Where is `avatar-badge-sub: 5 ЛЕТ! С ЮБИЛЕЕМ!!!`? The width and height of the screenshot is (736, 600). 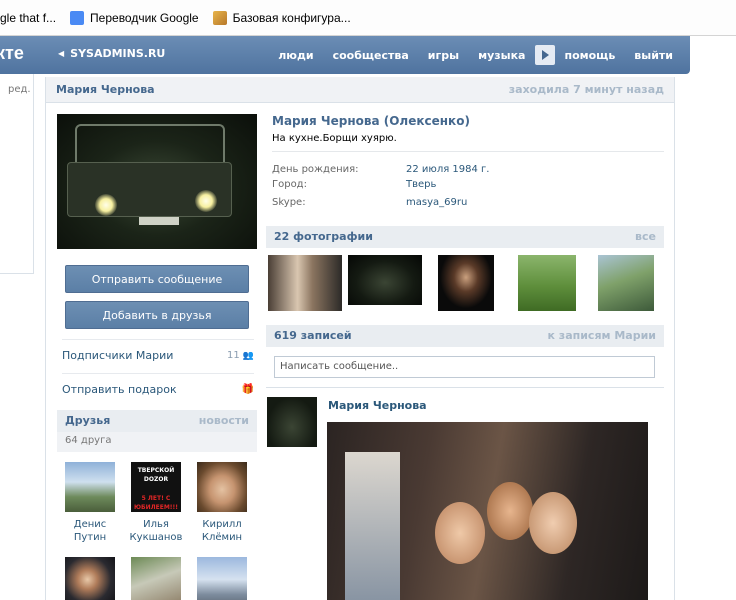 avatar-badge-sub: 5 ЛЕТ! С ЮБИЛЕЕМ!!! is located at coordinates (156, 503).